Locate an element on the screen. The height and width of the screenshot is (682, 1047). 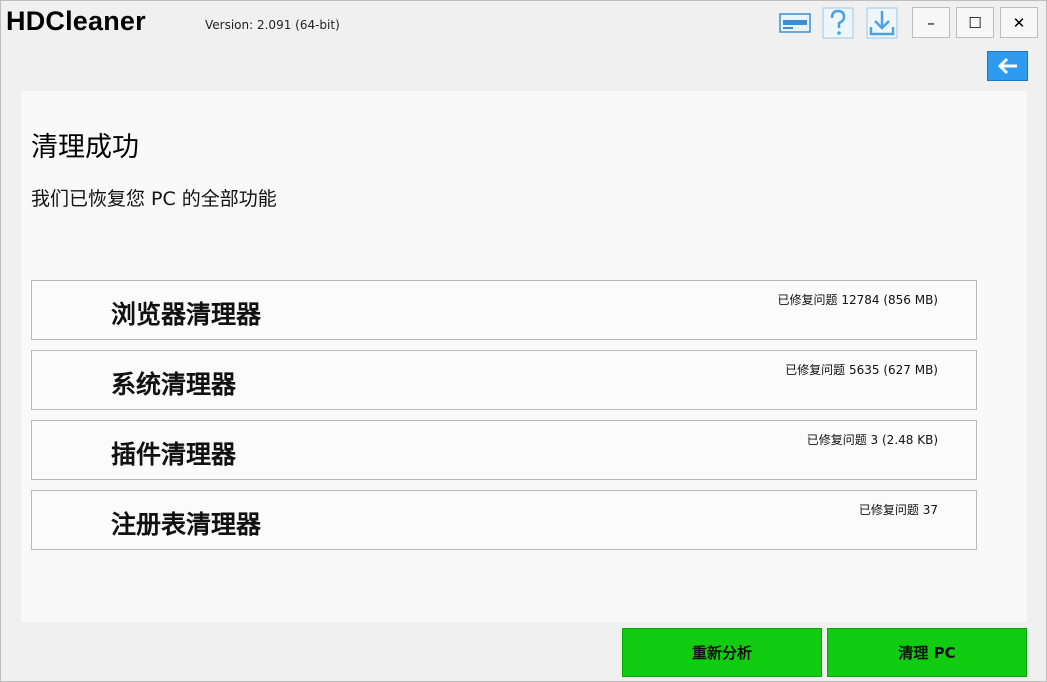
cleaner-row-plugin: 插件清理器 已修复问题 3 (2.48 KB) is located at coordinates (504, 450).